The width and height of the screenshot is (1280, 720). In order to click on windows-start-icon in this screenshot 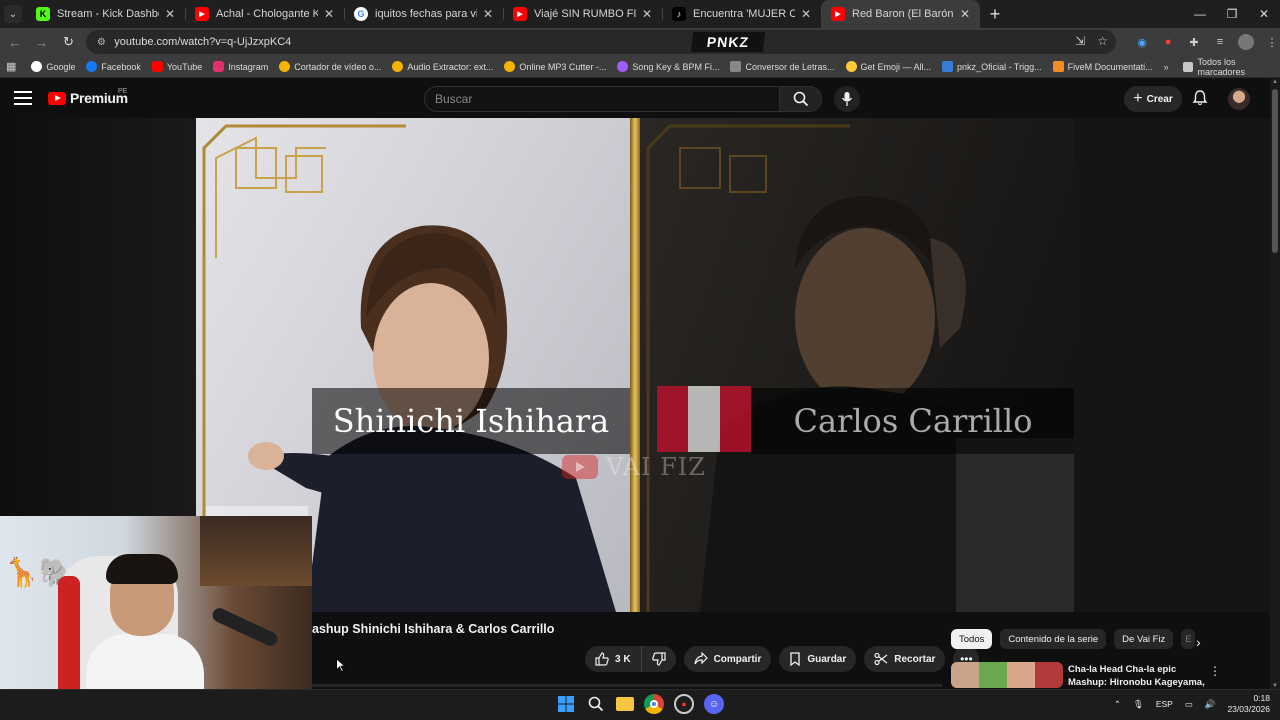, I will do `click(566, 704)`.